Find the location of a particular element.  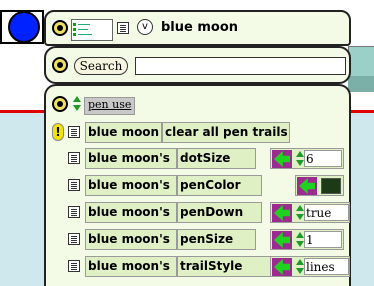

object-thumbnail-icon is located at coordinates (92, 30).